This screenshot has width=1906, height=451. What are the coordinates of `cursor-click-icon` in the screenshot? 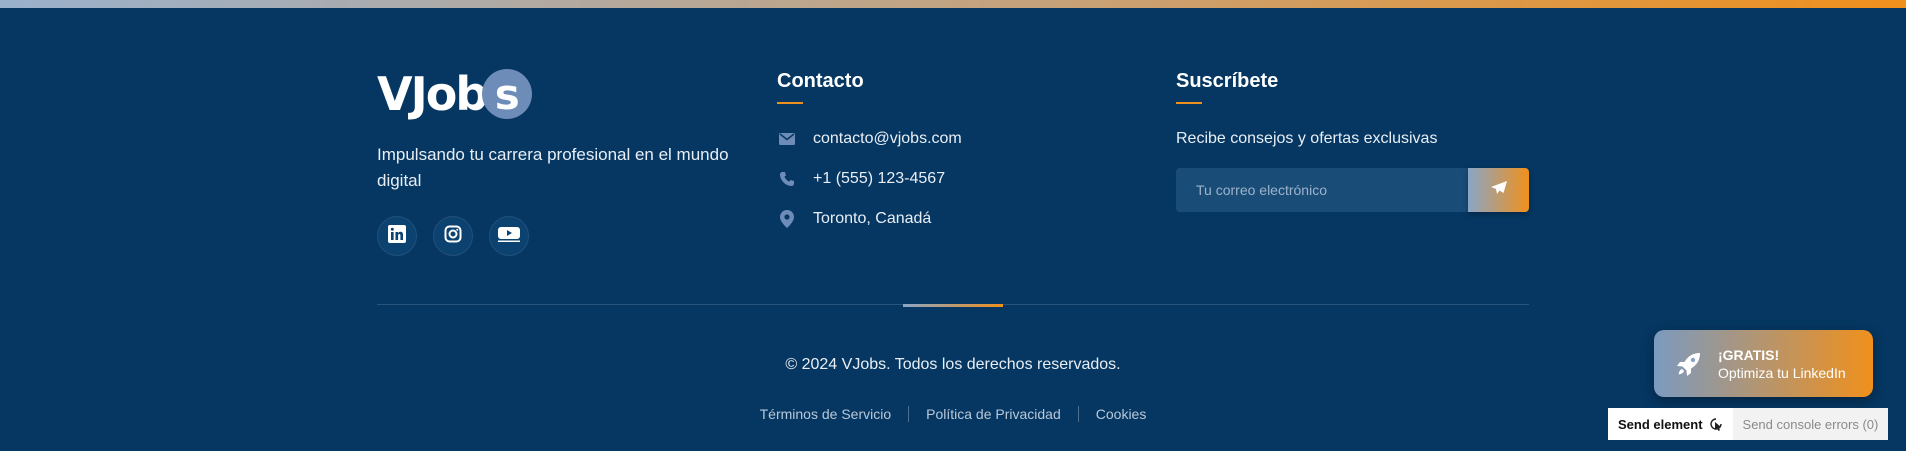 It's located at (1716, 424).